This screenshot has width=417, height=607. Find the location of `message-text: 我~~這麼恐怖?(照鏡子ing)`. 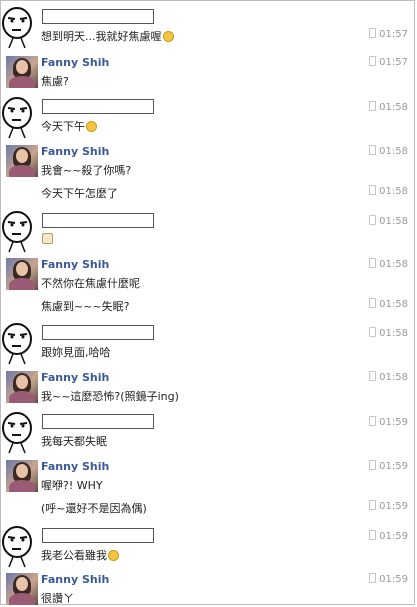

message-text: 我~~這麼恐怖?(照鏡子ing) is located at coordinates (110, 396).